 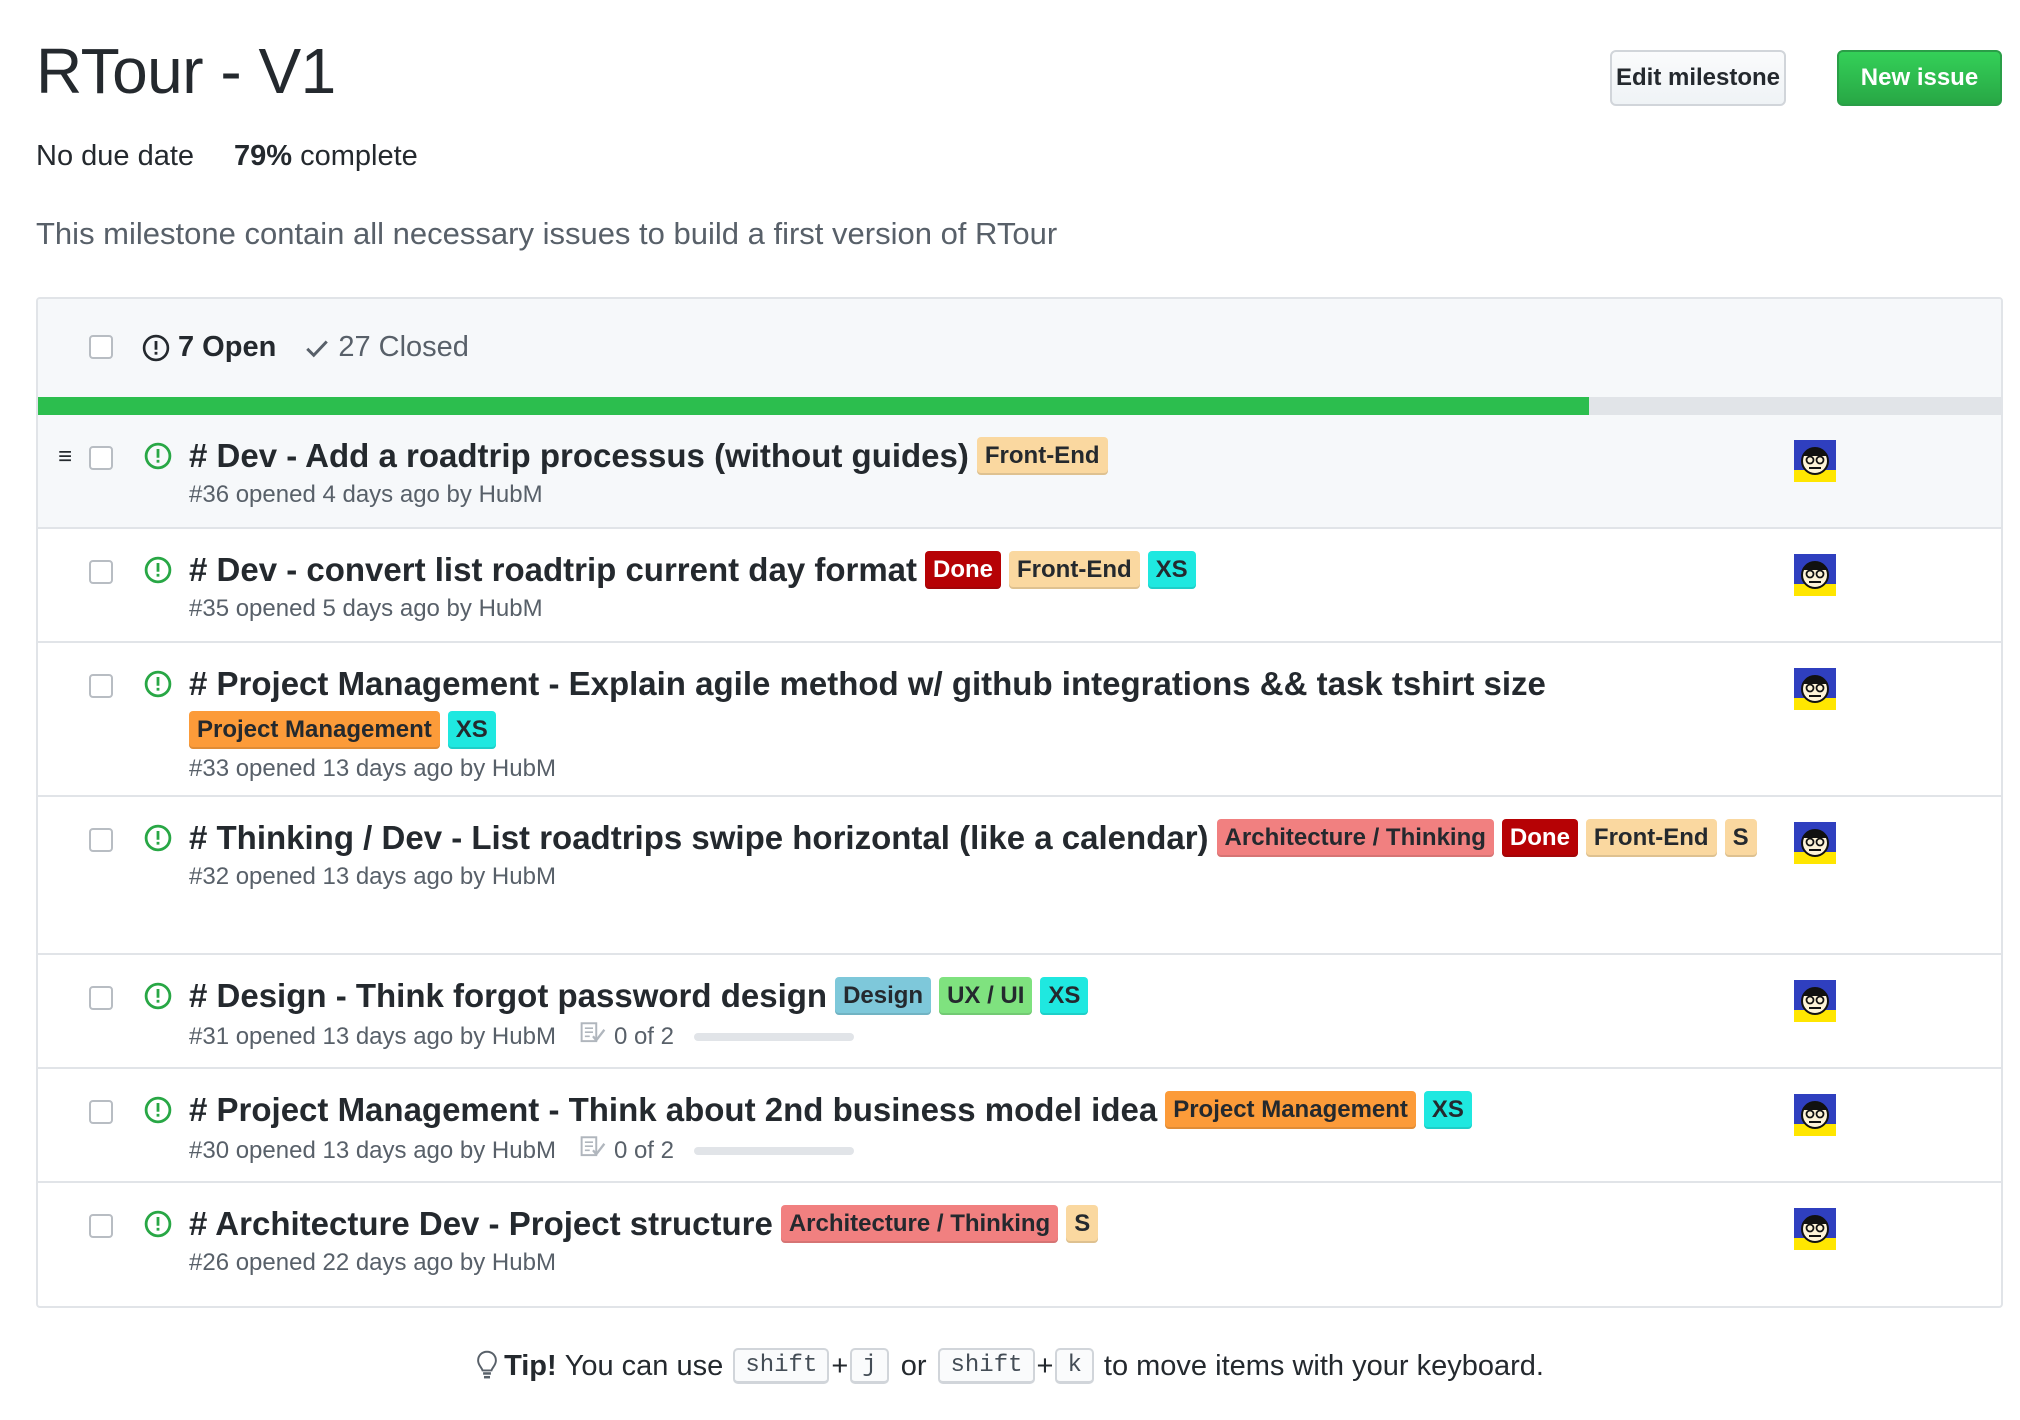 I want to click on tip-post: to move items with your keyboard., so click(x=1323, y=1365).